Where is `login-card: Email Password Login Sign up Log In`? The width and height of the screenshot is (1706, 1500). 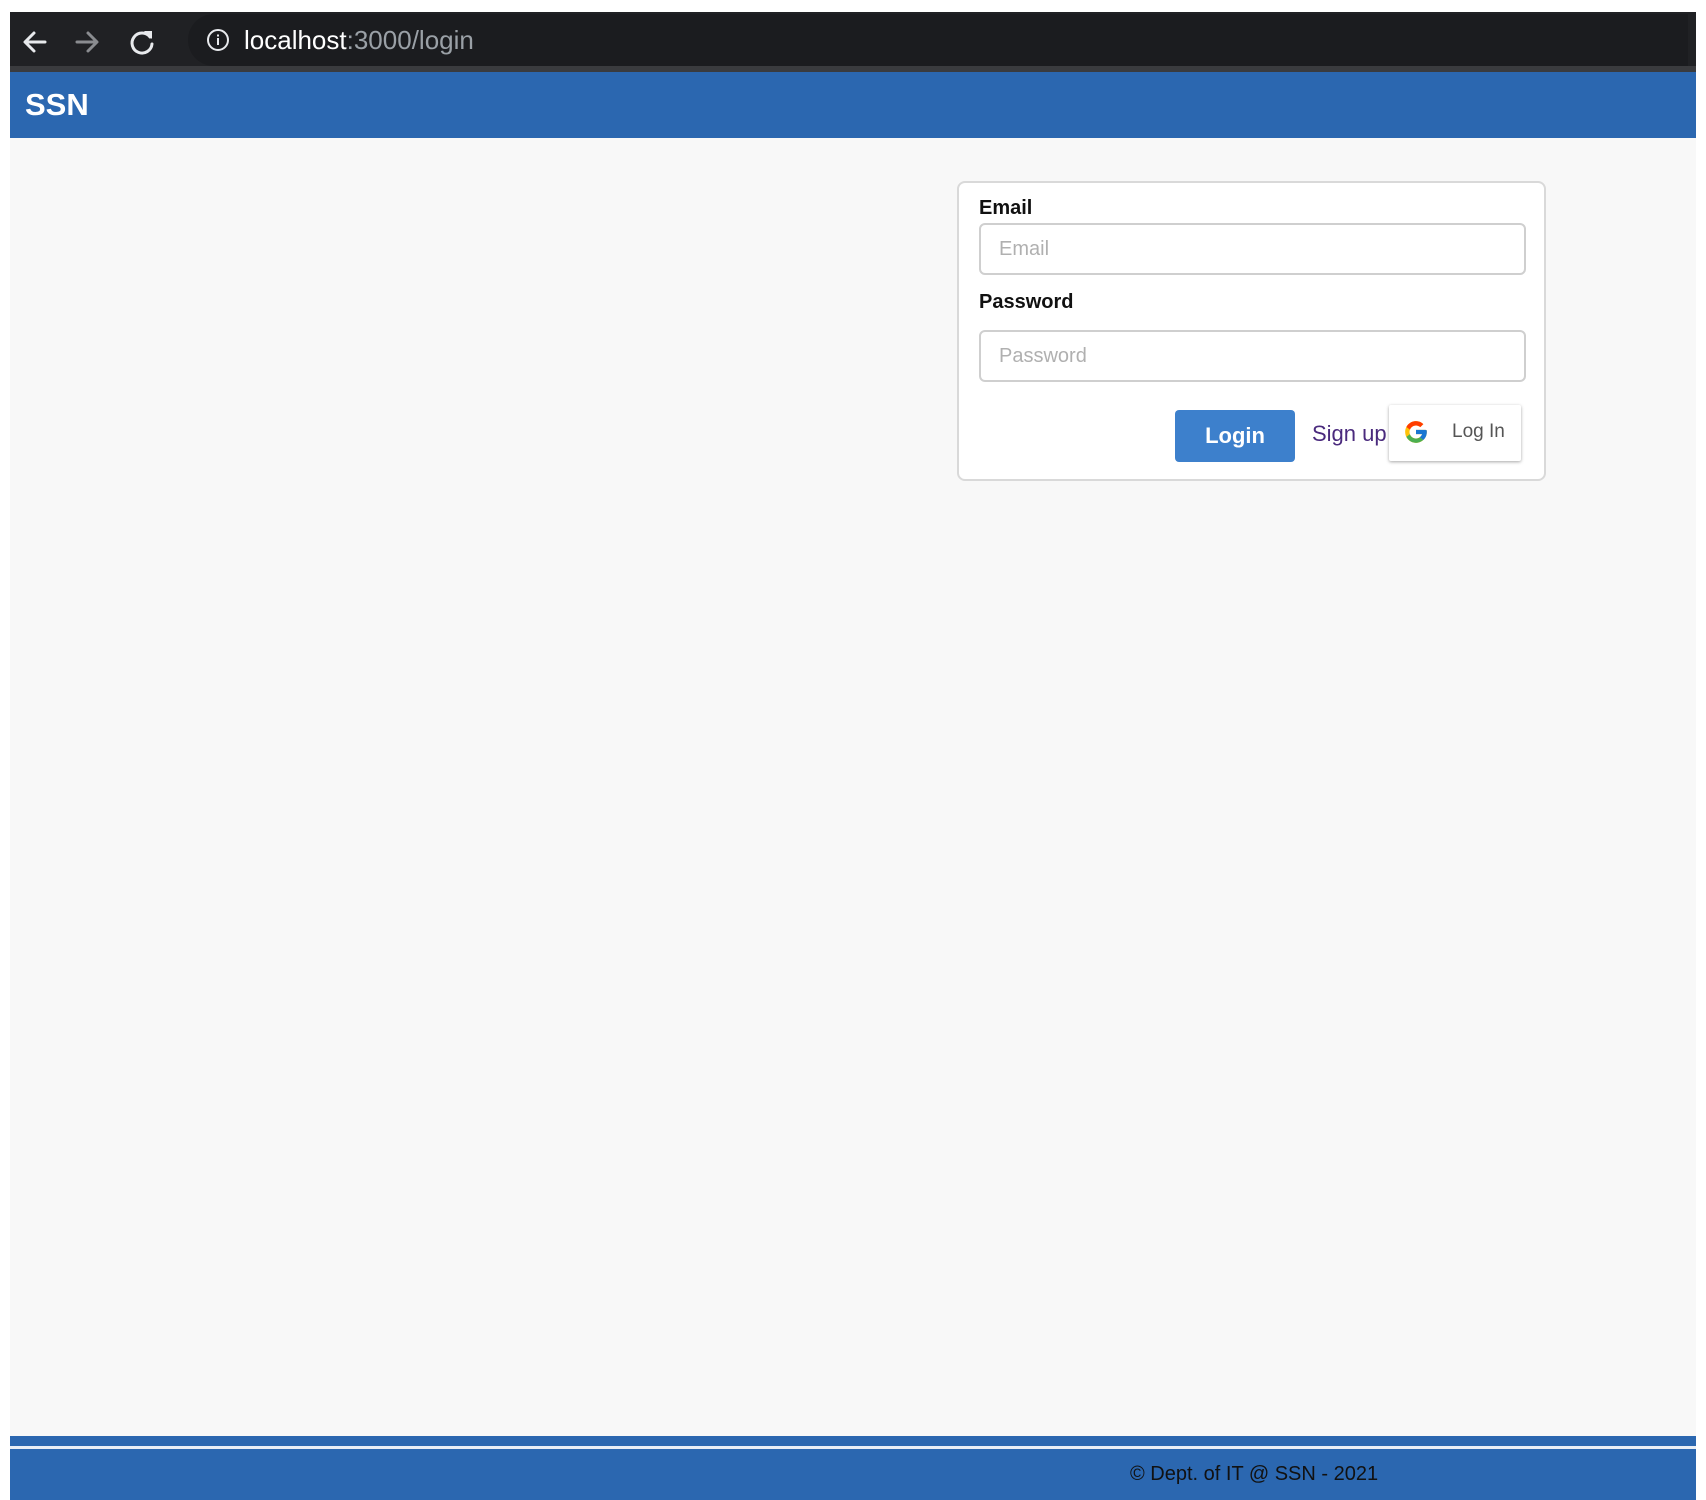
login-card: Email Password Login Sign up Log In is located at coordinates (1251, 331).